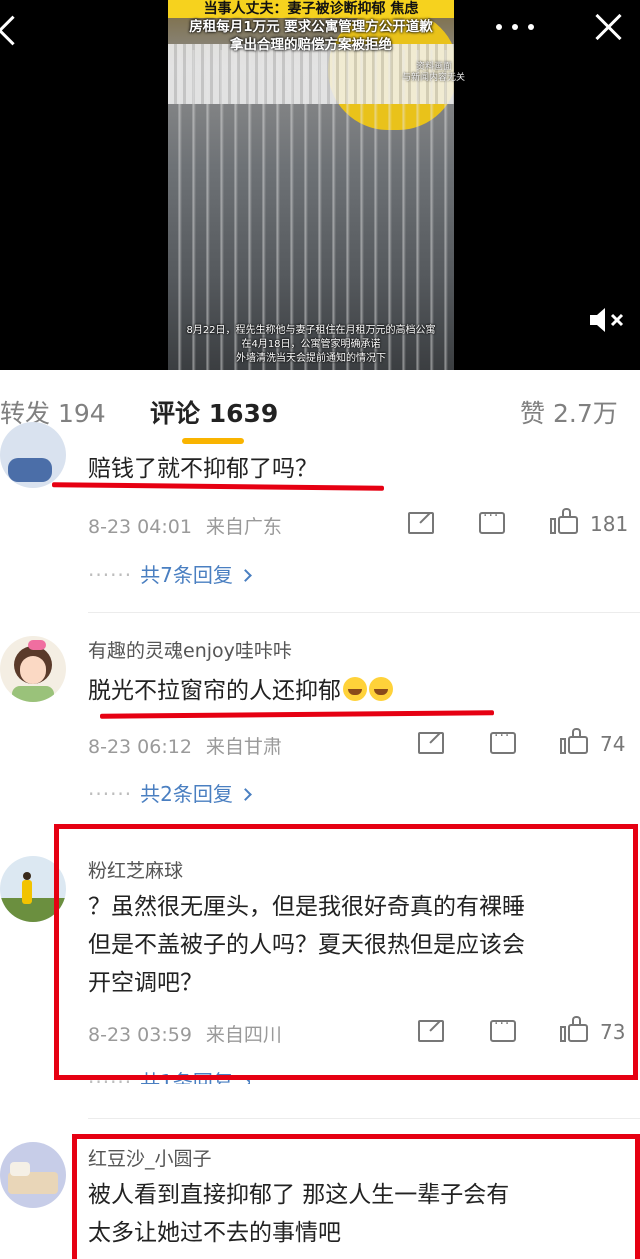  I want to click on comment-text: 脱光不拉窗帘的人还抑郁, so click(214, 691).